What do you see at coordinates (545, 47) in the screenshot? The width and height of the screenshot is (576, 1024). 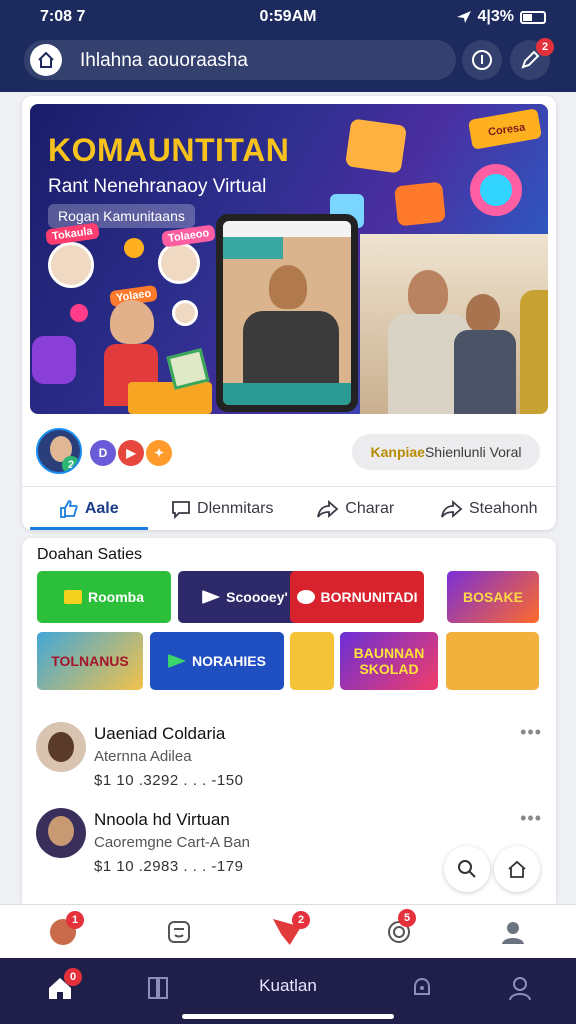 I see `notification-badge: 2` at bounding box center [545, 47].